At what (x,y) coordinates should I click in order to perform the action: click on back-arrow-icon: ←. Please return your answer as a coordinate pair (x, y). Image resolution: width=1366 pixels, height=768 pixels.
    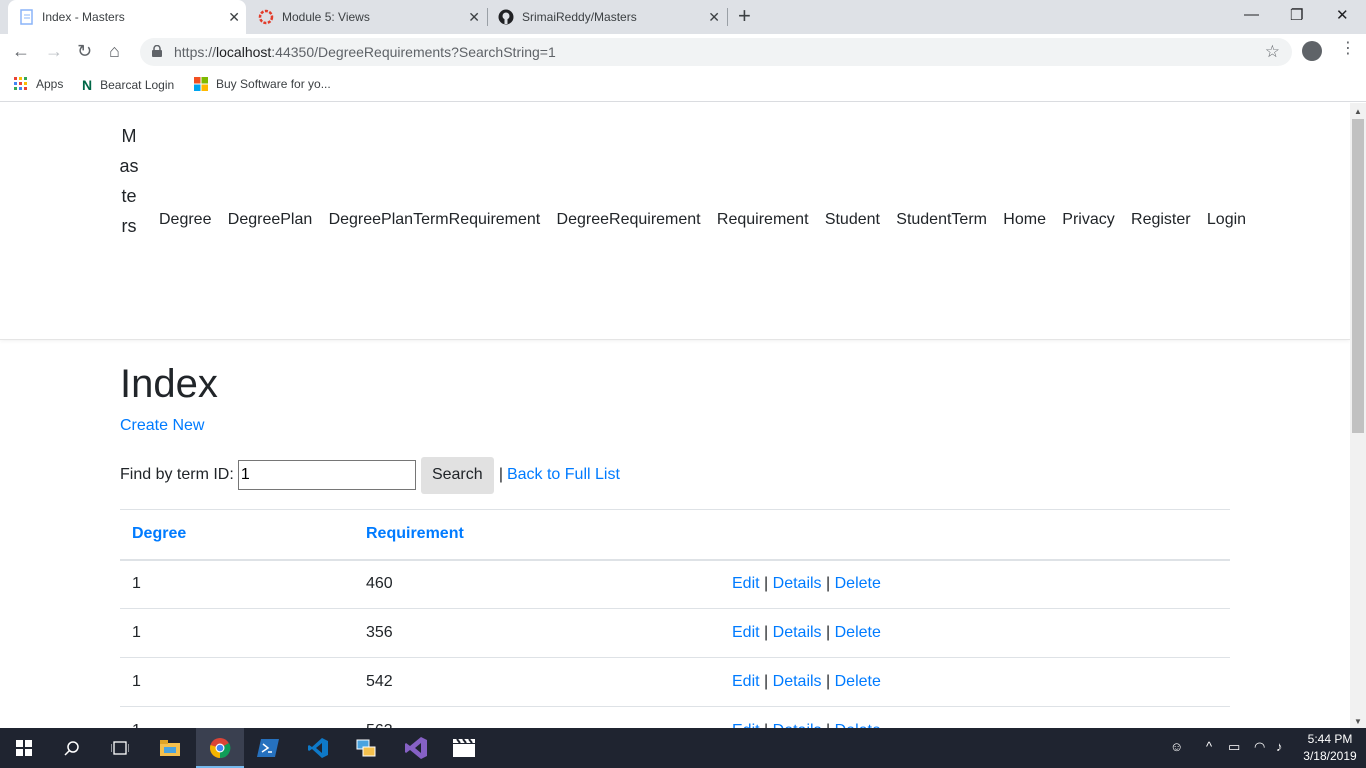
    Looking at the image, I should click on (21, 51).